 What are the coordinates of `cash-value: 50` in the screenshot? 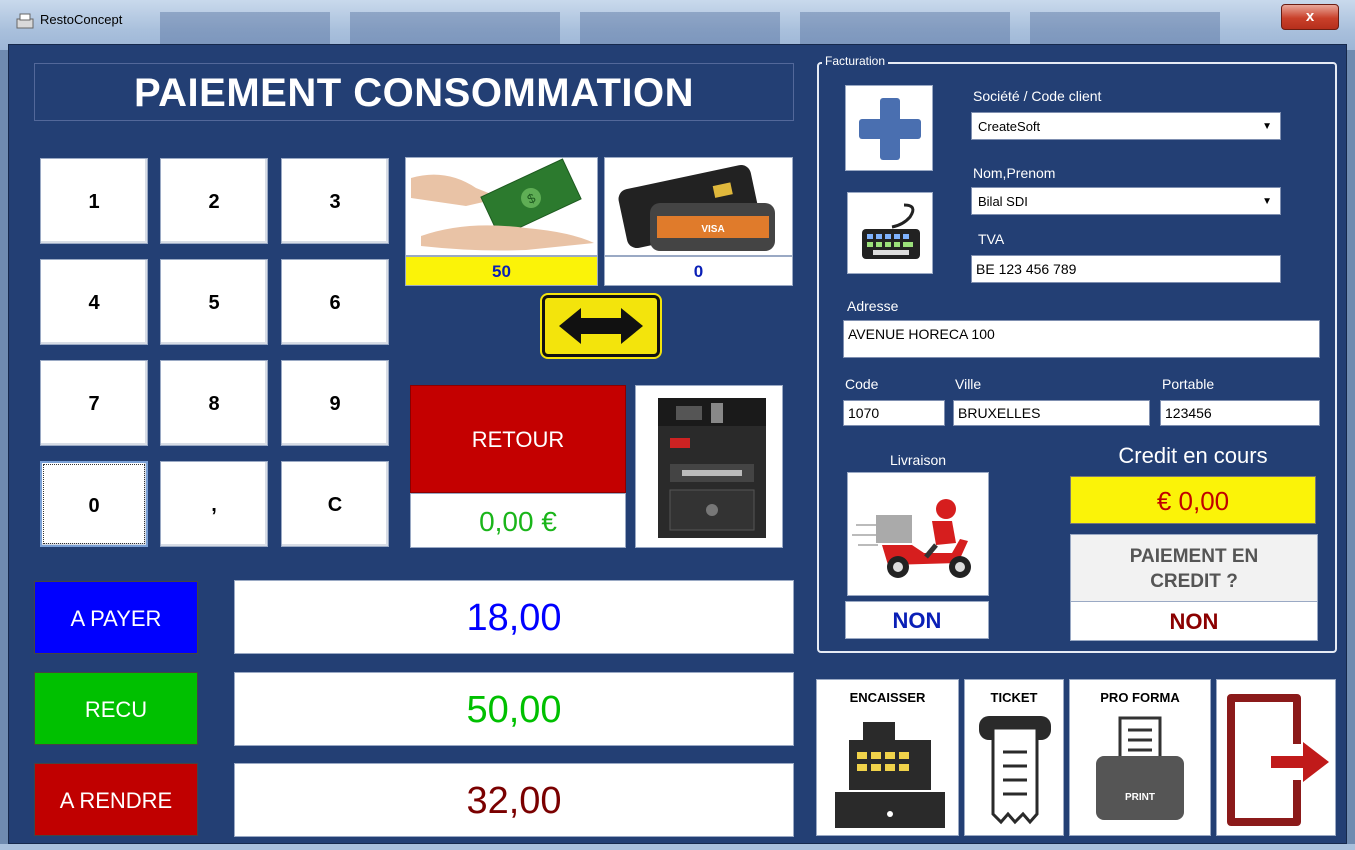 It's located at (501, 271).